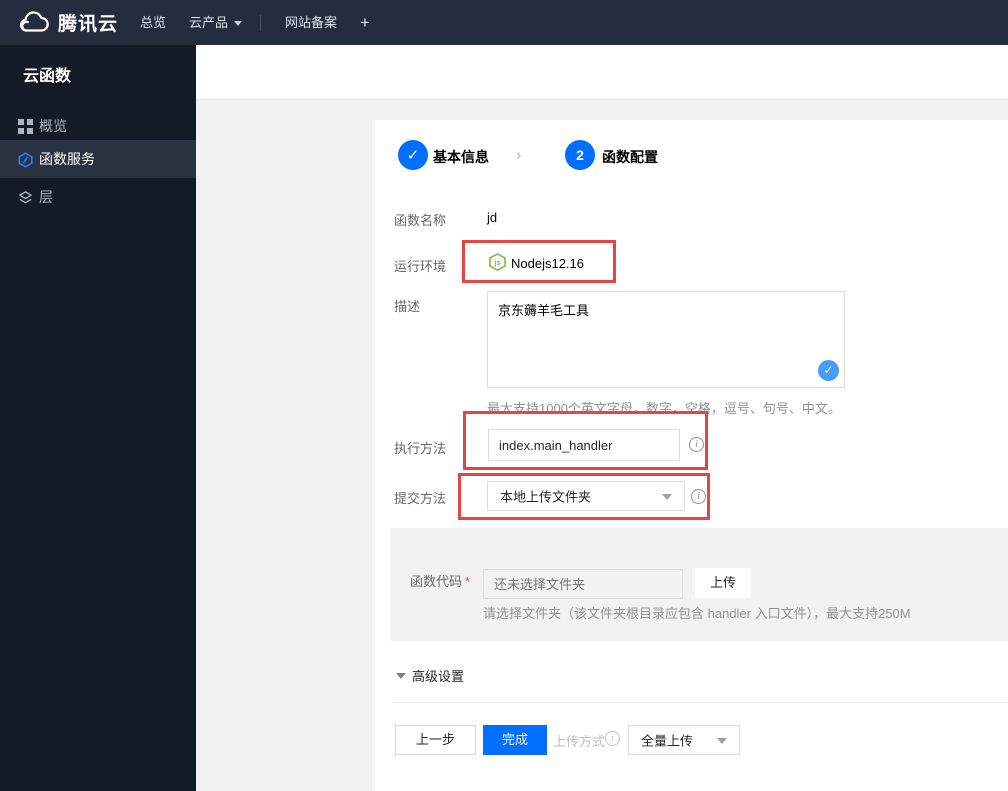 The image size is (1008, 791). What do you see at coordinates (544, 310) in the screenshot?
I see `description-value: 京东薅羊毛工具` at bounding box center [544, 310].